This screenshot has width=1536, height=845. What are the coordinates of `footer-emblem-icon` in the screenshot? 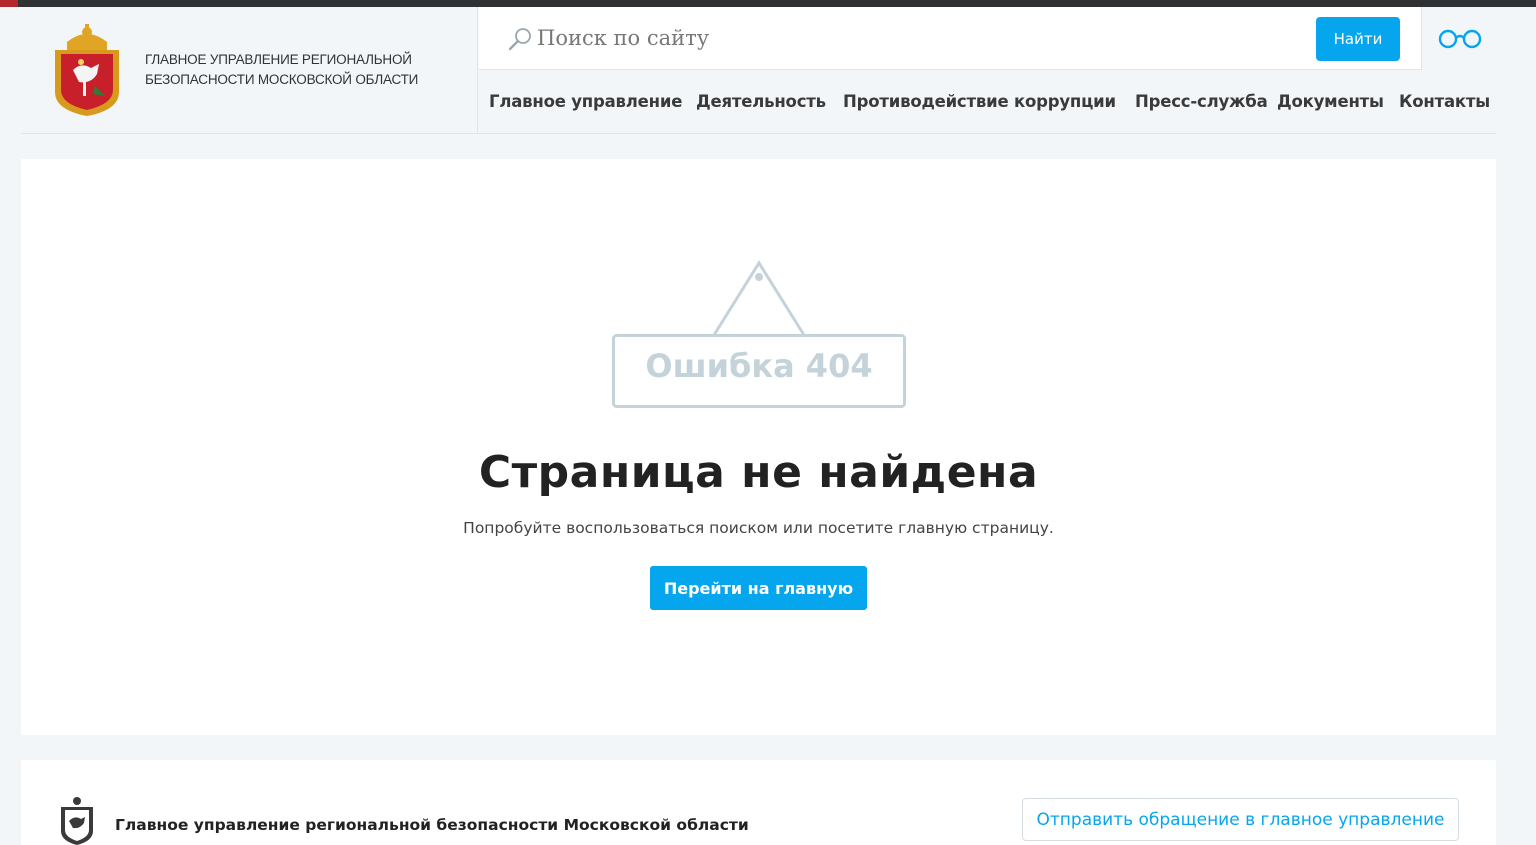 It's located at (77, 821).